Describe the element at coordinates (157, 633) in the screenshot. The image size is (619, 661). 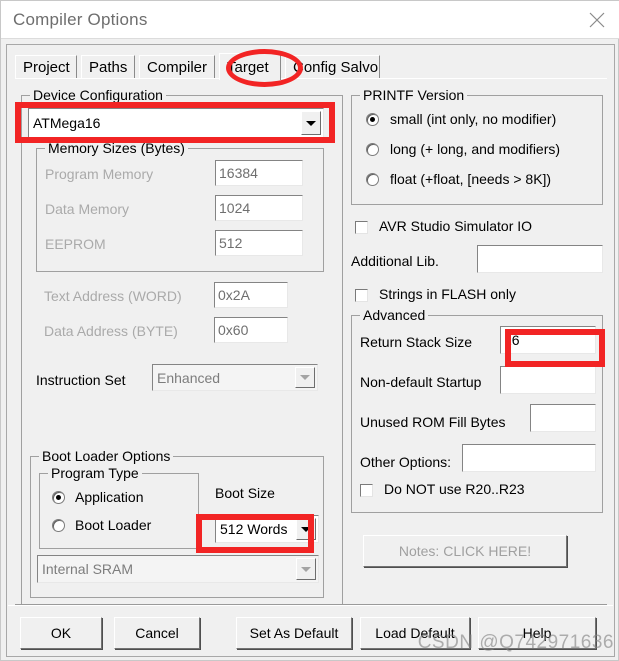
I see `cancel-button: Cancel` at that location.